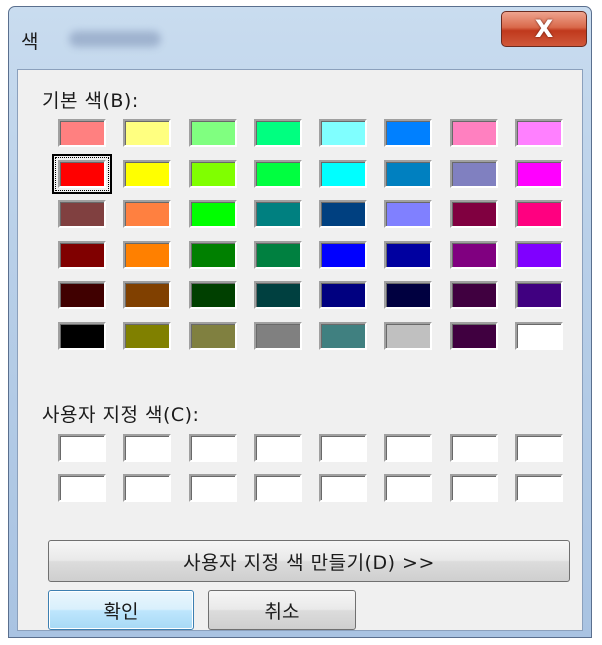  What do you see at coordinates (309, 561) in the screenshot?
I see `define-custom-colors-button: 사용자 지정 색 만들기(D) >>` at bounding box center [309, 561].